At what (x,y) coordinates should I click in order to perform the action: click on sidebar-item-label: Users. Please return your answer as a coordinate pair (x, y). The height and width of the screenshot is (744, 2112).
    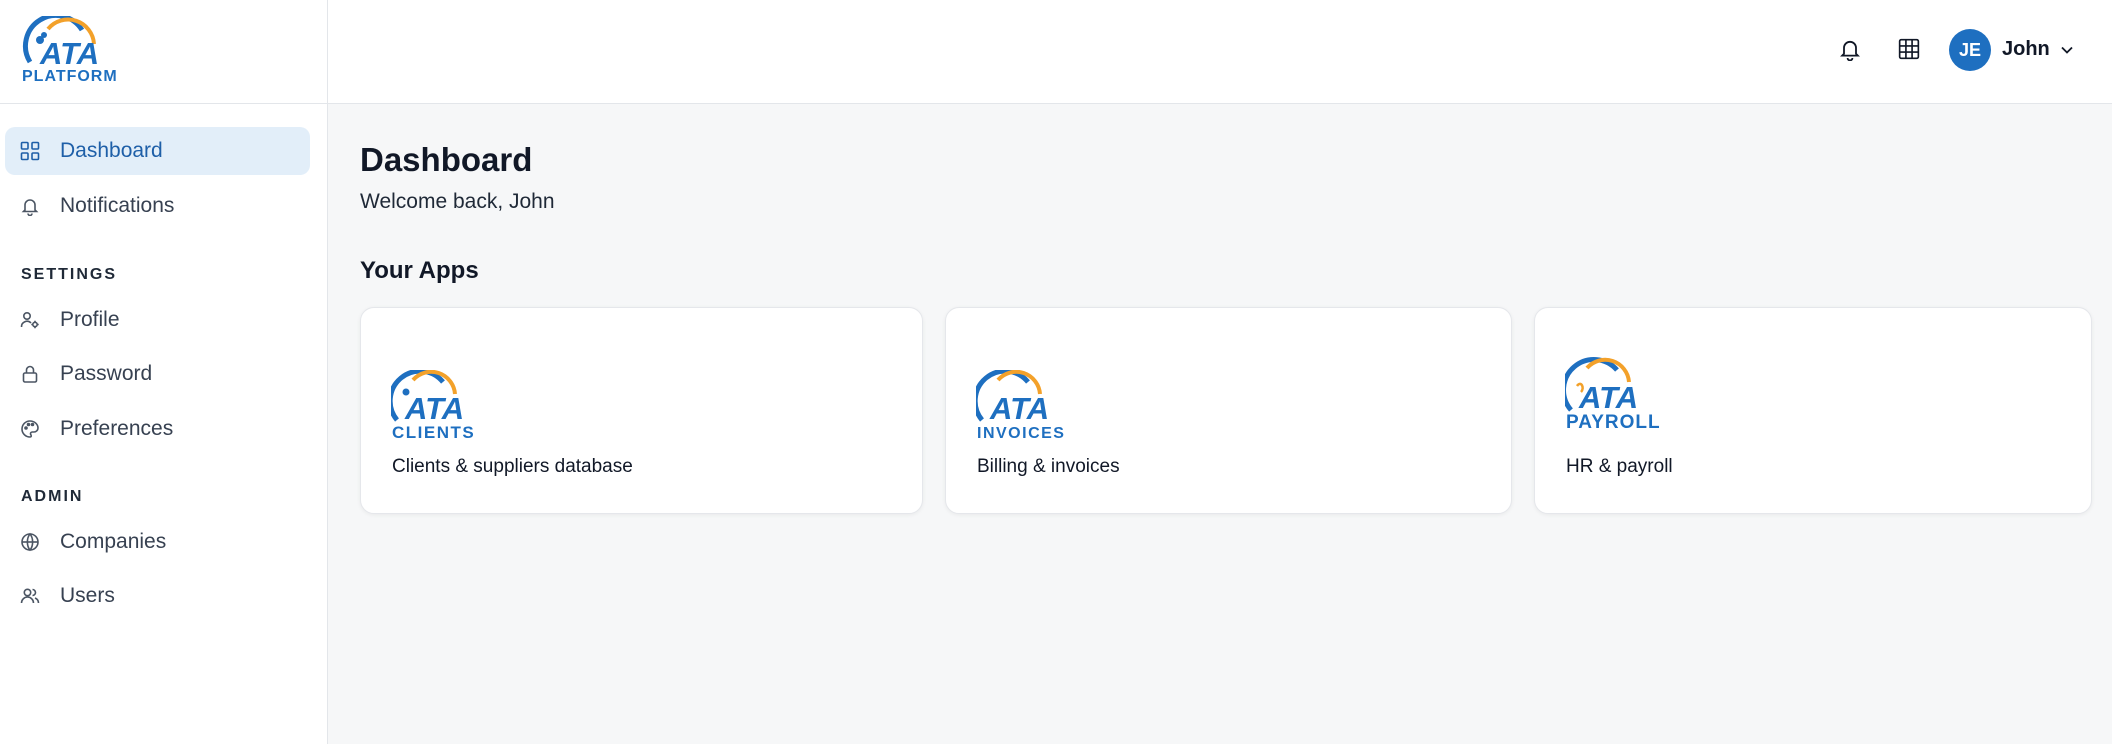
    Looking at the image, I should click on (87, 595).